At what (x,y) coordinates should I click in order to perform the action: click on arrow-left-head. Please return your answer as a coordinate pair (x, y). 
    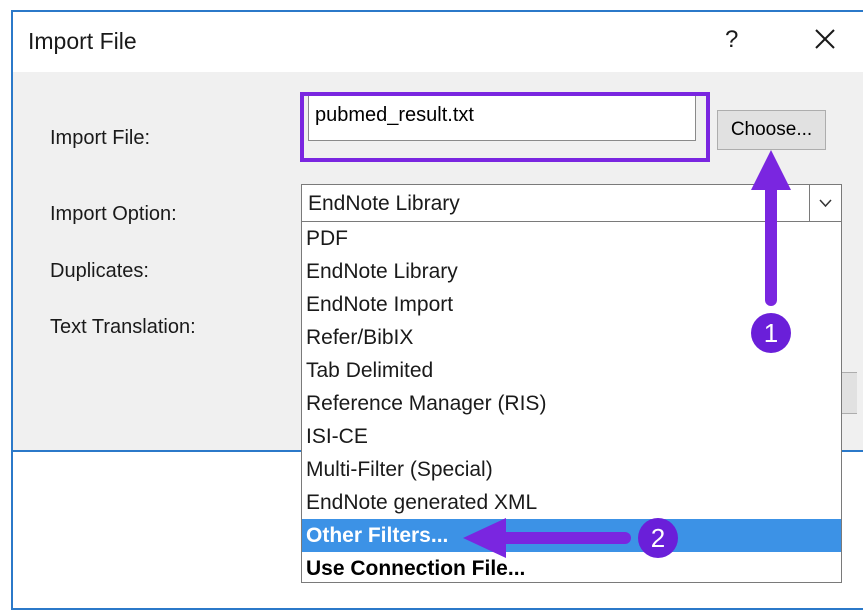
    Looking at the image, I should click on (484, 538).